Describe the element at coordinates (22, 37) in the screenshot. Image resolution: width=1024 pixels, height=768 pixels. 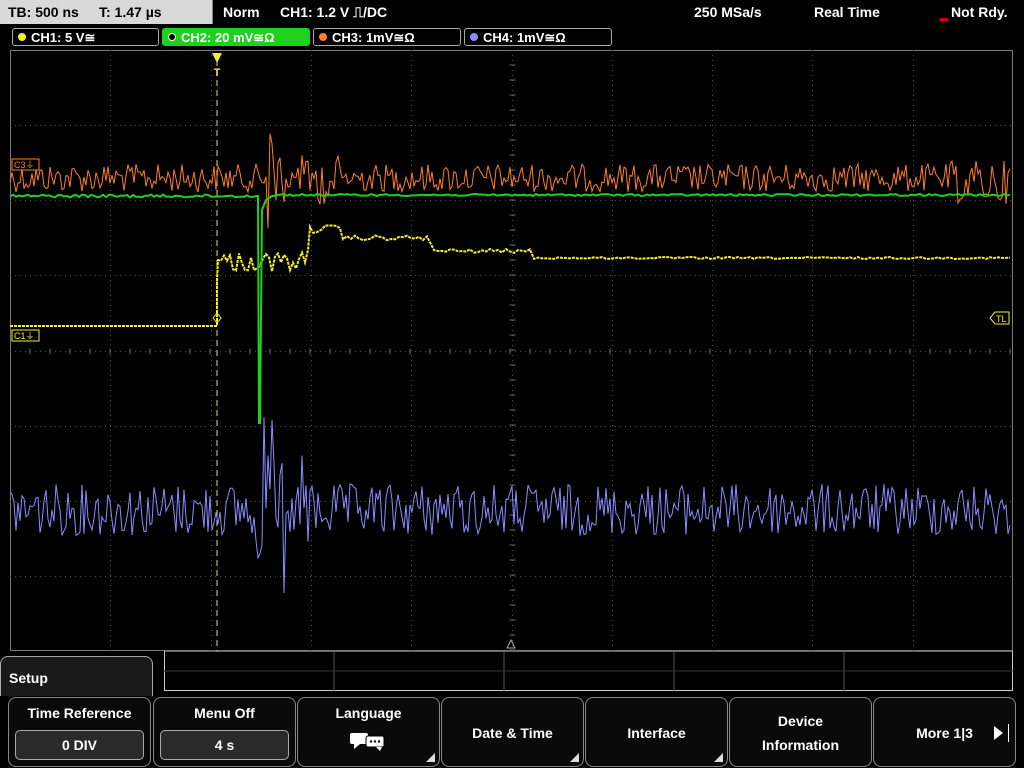
I see `ch1-color-dot` at that location.